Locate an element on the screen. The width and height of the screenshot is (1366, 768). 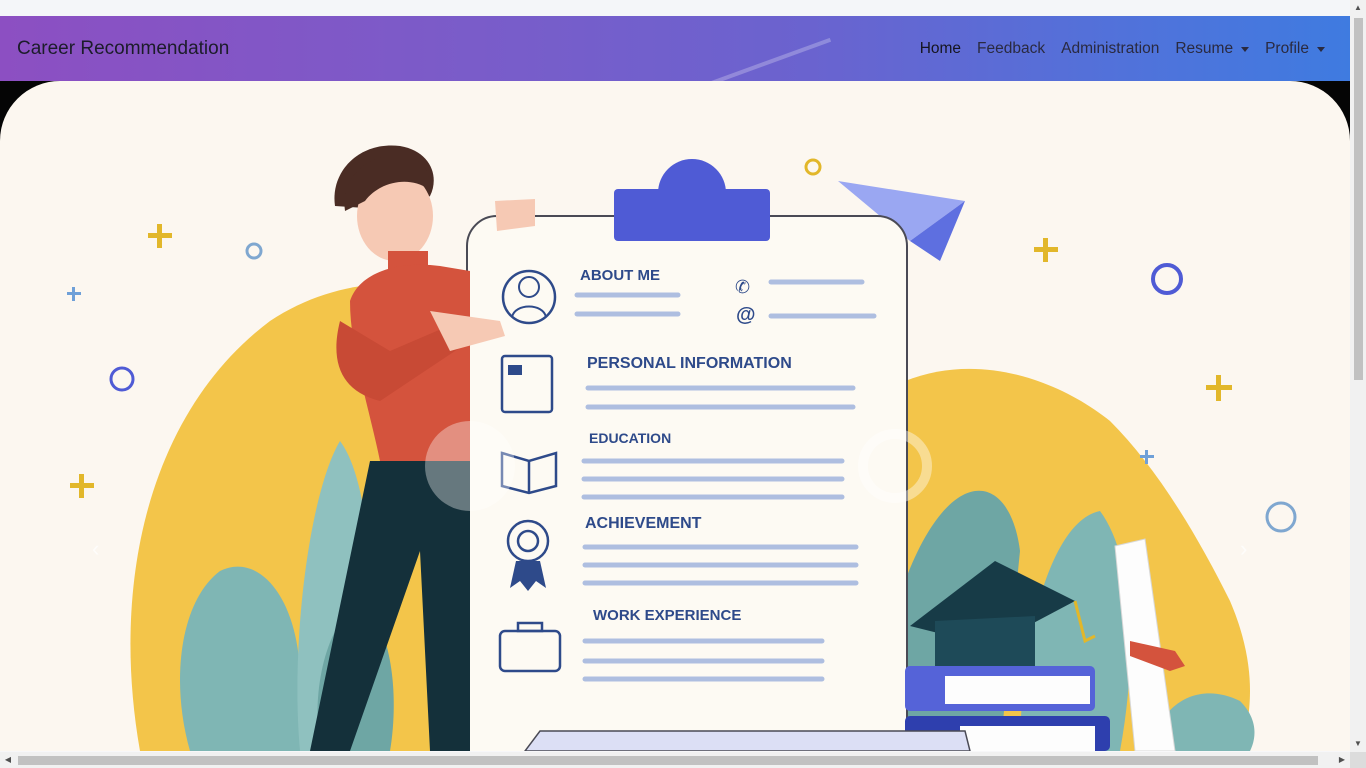
browser-top-strip is located at coordinates (675, 8).